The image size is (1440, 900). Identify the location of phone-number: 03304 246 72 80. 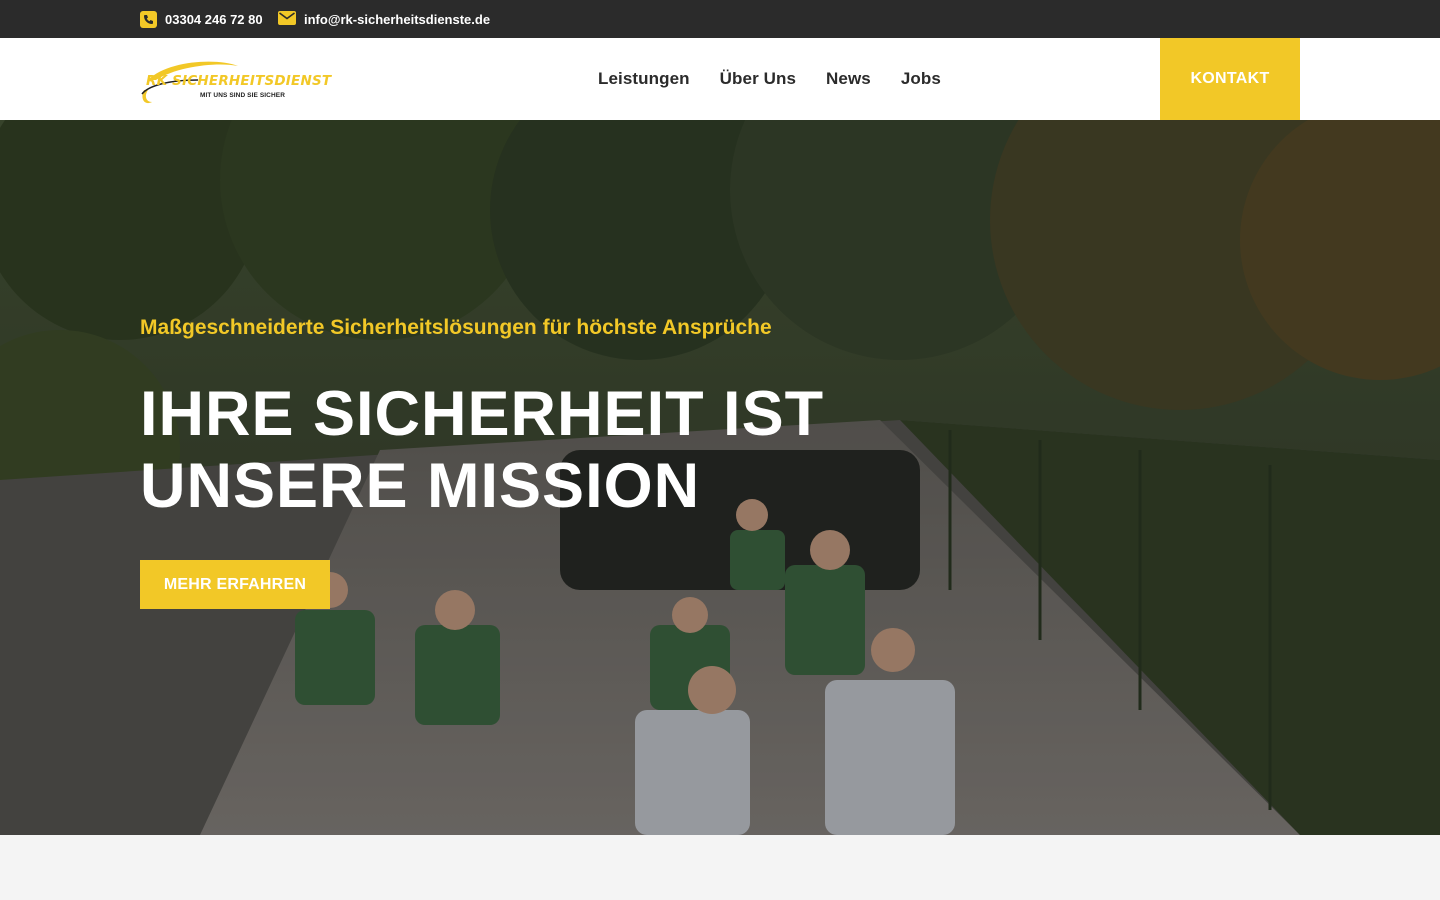
(214, 19).